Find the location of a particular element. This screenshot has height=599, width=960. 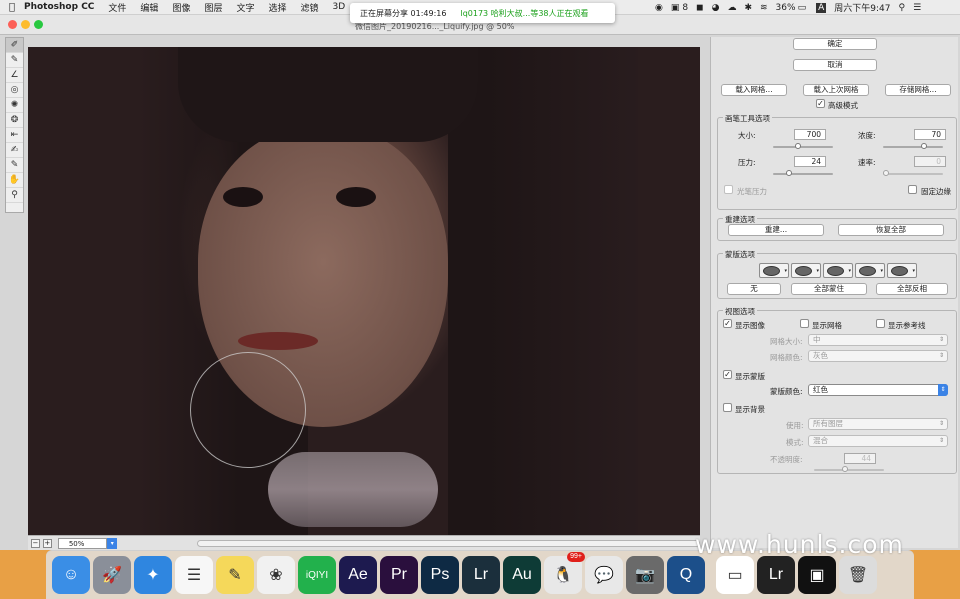

bloat-tool: ❂ is located at coordinates (14, 120).